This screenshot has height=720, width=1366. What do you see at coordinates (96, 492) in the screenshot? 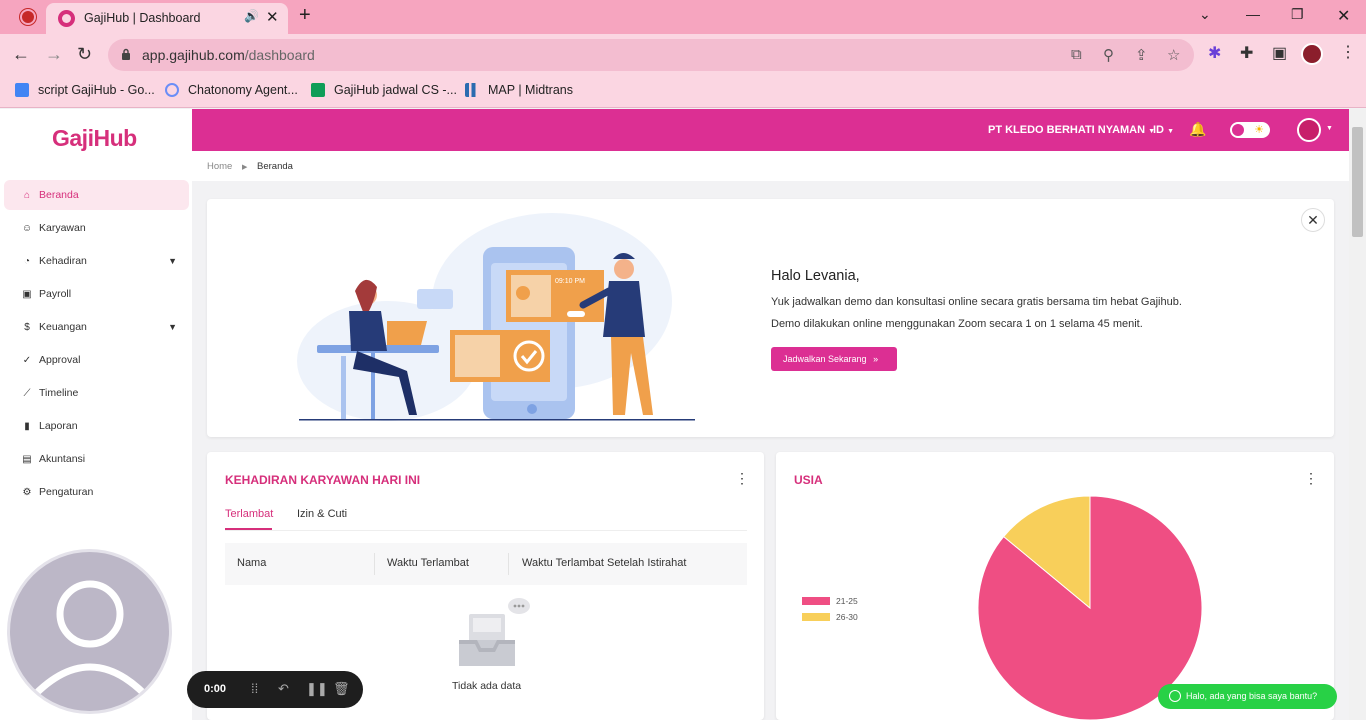
I see `sidebar-item-pengaturan: ⚙ Pengaturan` at bounding box center [96, 492].